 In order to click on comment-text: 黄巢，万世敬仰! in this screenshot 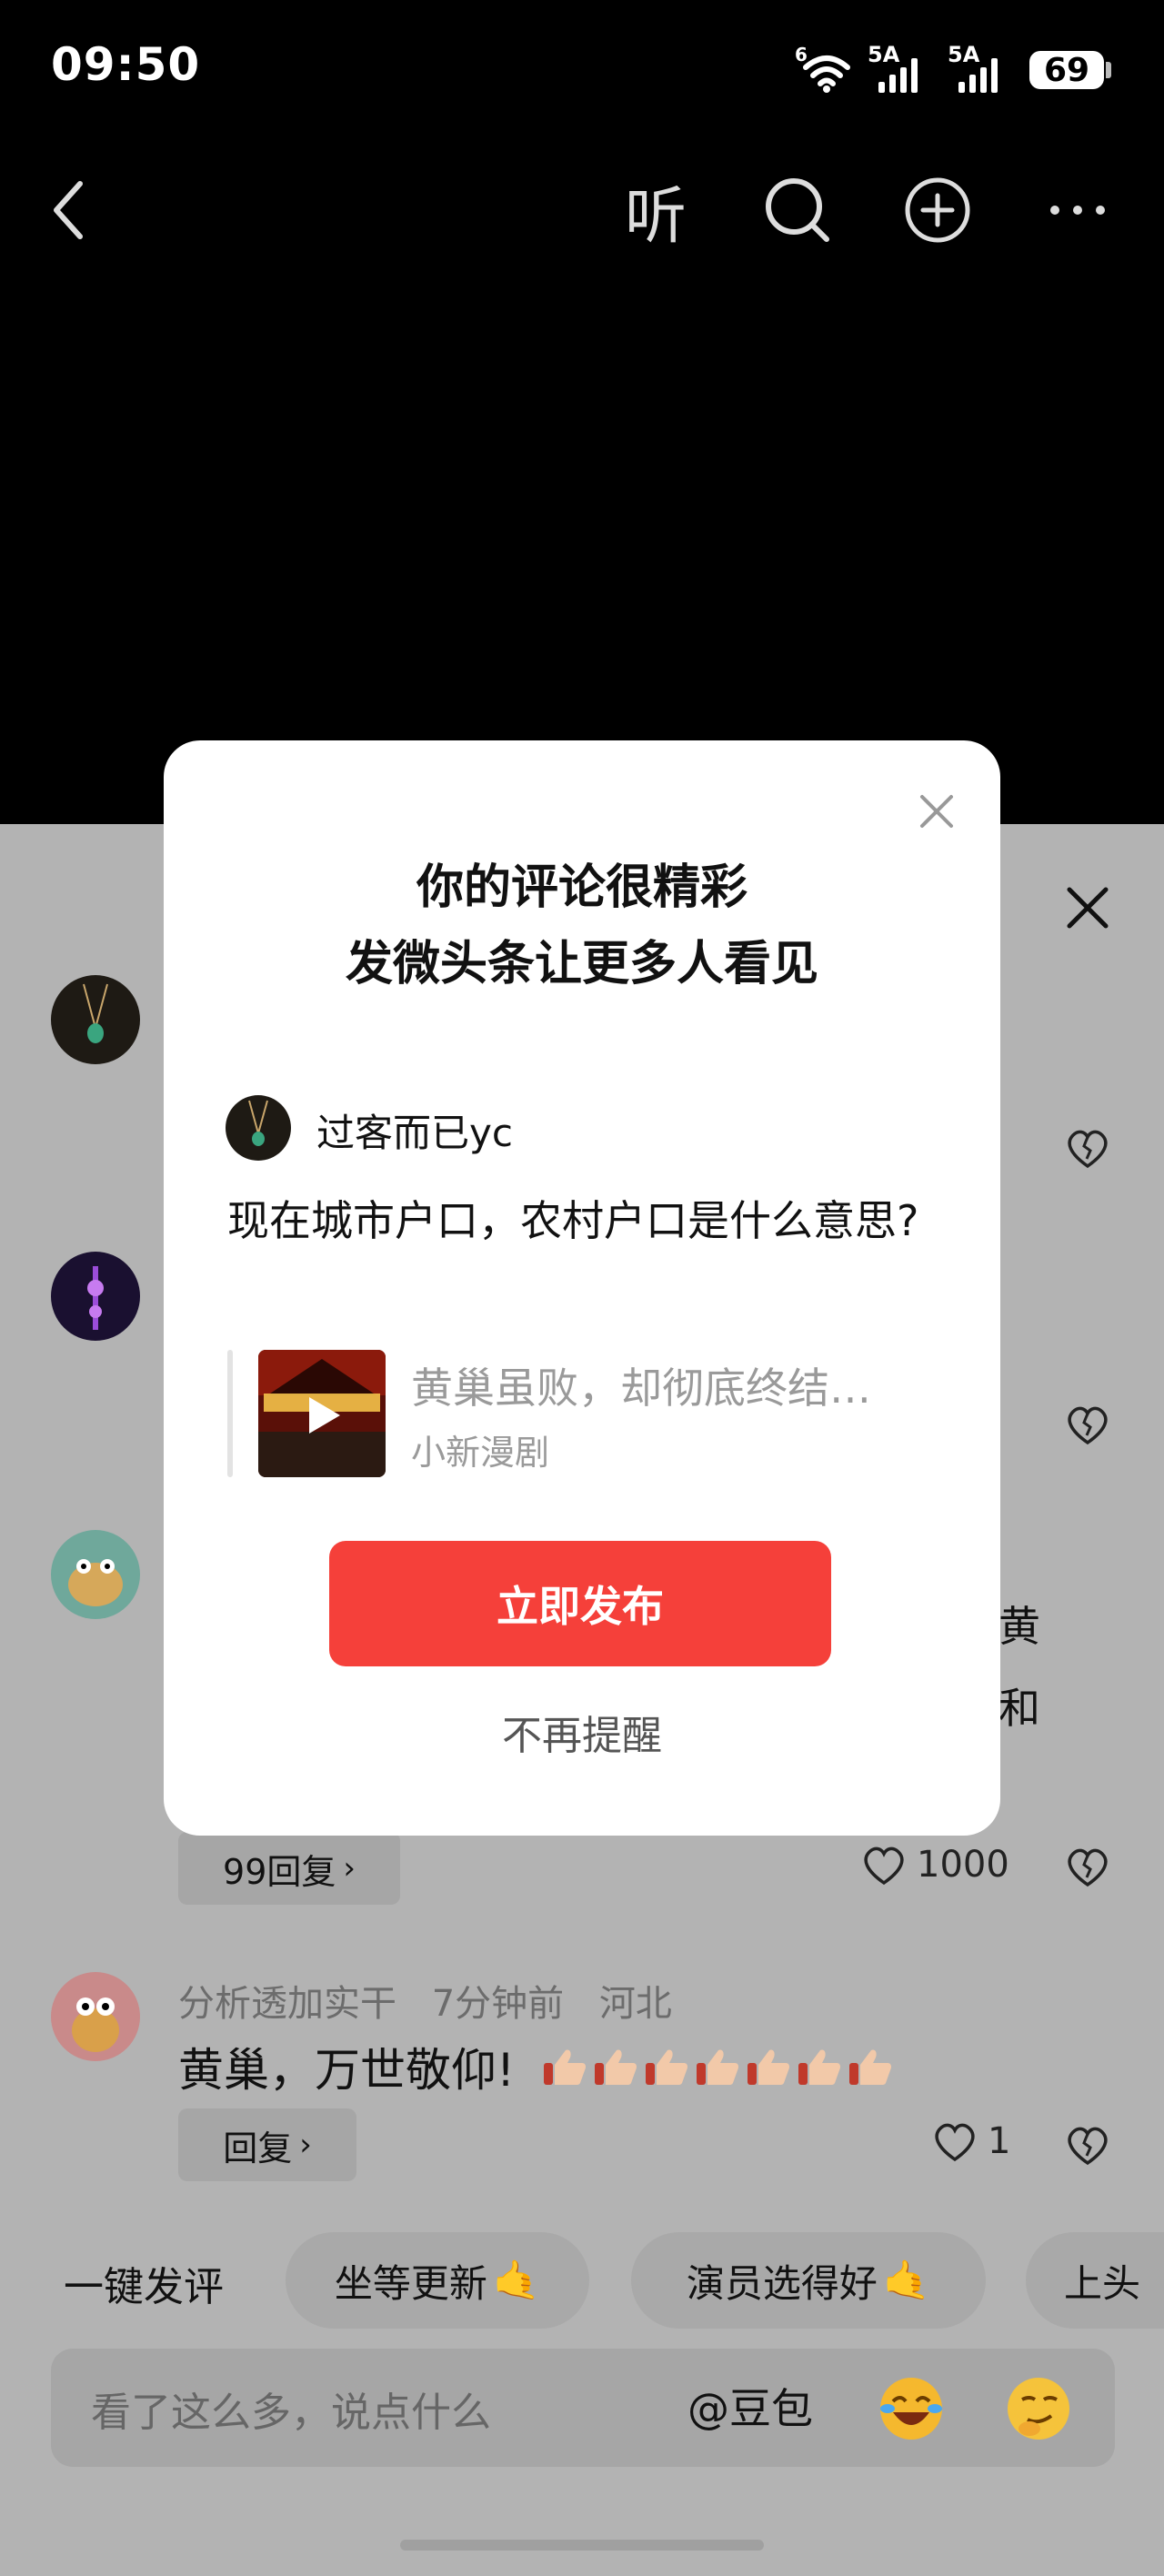, I will do `click(536, 2066)`.